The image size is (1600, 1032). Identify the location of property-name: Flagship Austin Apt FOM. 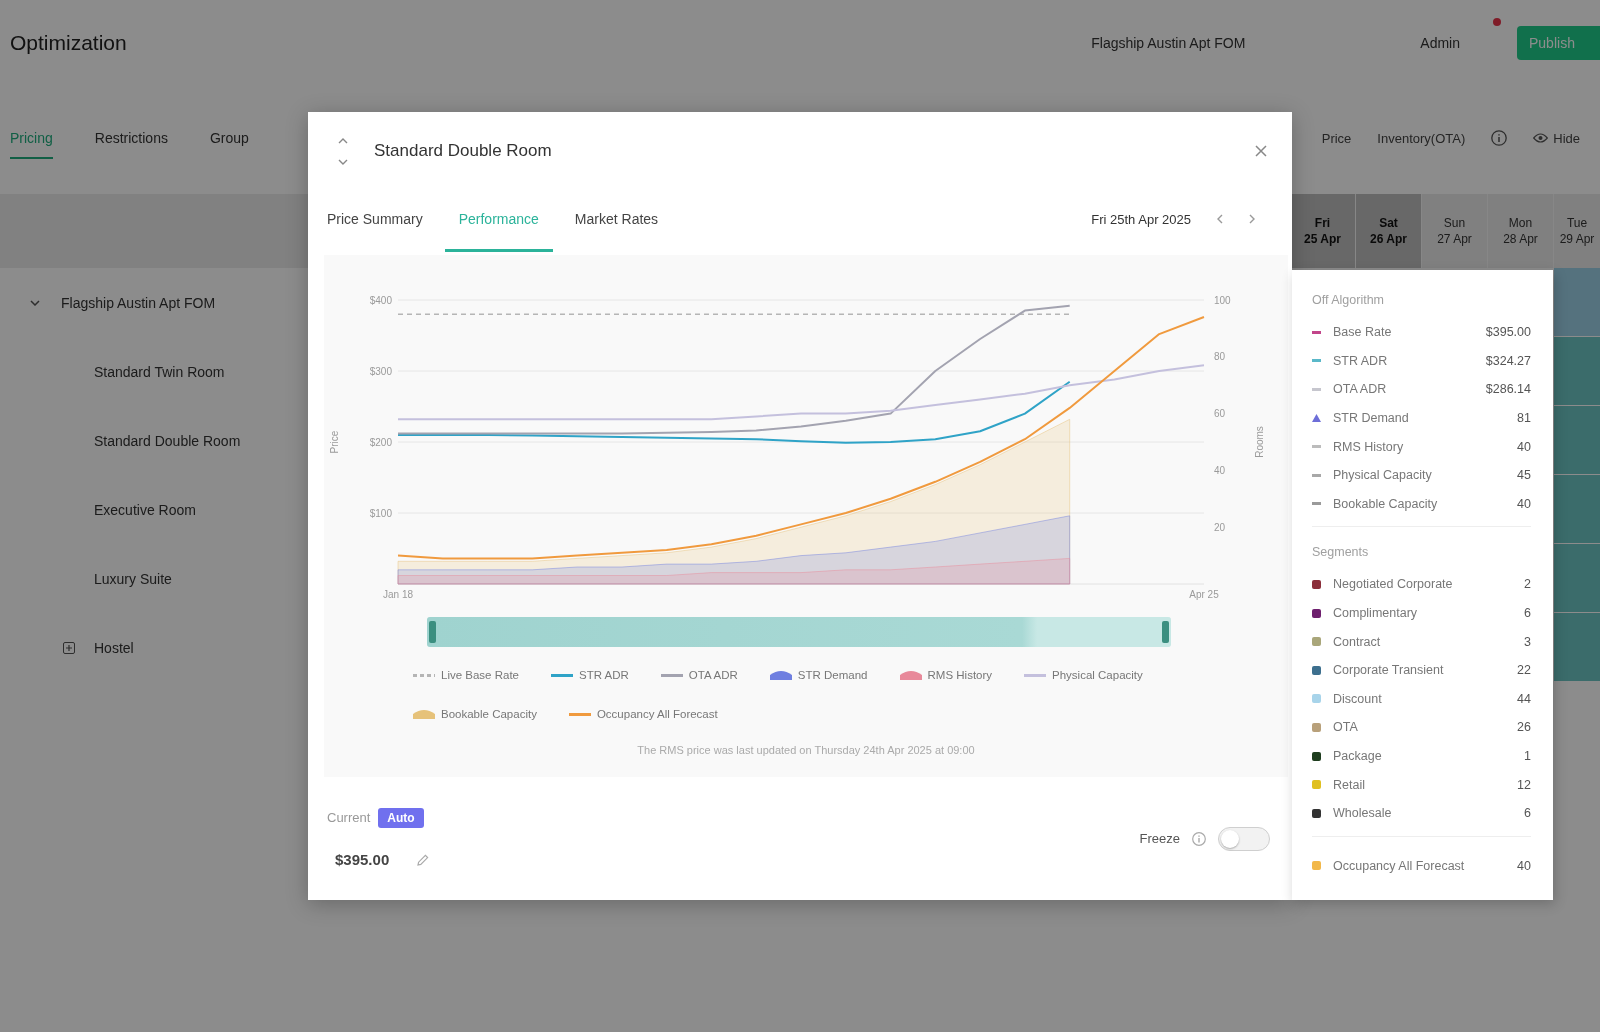
(1168, 43).